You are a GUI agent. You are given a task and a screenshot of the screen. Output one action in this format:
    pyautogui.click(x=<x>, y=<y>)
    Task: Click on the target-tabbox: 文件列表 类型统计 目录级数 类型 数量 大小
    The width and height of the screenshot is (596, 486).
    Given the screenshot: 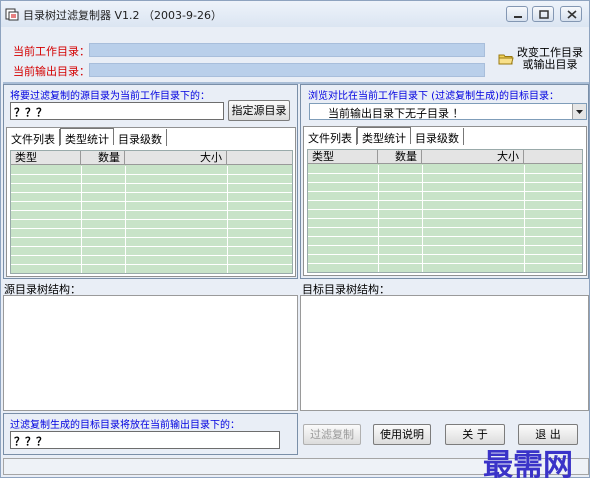 What is the action you would take?
    pyautogui.click(x=445, y=201)
    